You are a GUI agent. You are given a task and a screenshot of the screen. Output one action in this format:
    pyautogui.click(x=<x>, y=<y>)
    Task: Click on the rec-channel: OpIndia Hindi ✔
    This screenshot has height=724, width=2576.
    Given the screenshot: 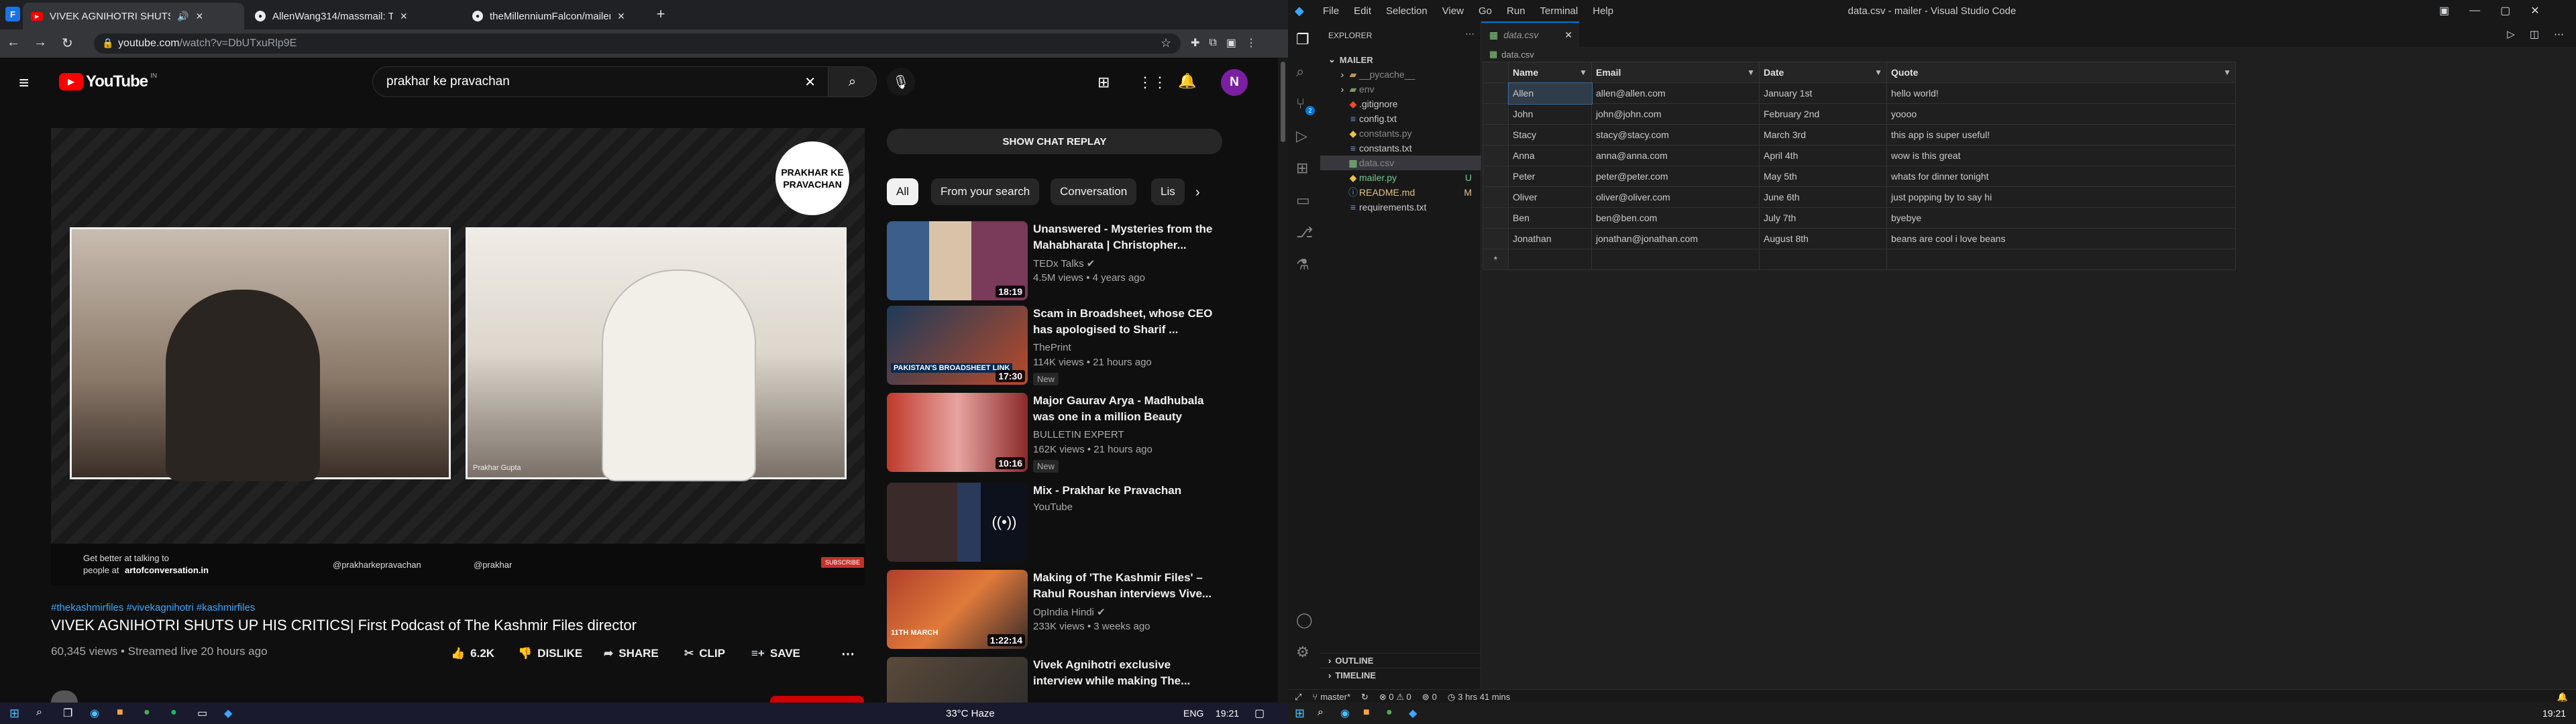 What is the action you would take?
    pyautogui.click(x=1069, y=612)
    